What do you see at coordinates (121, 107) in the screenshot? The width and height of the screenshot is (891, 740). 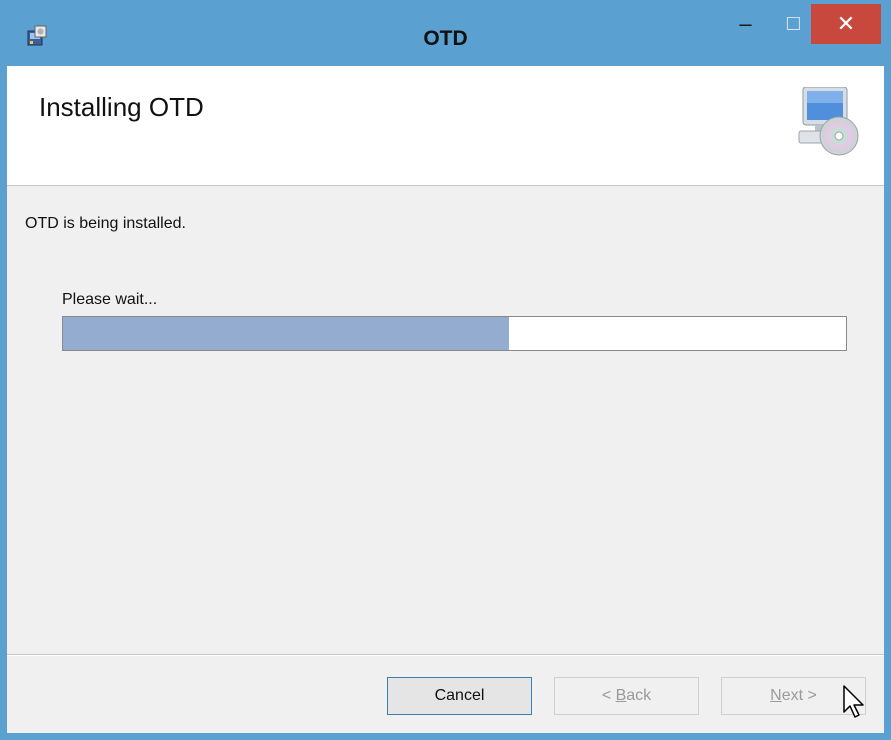 I see `page-title: Installing OTD` at bounding box center [121, 107].